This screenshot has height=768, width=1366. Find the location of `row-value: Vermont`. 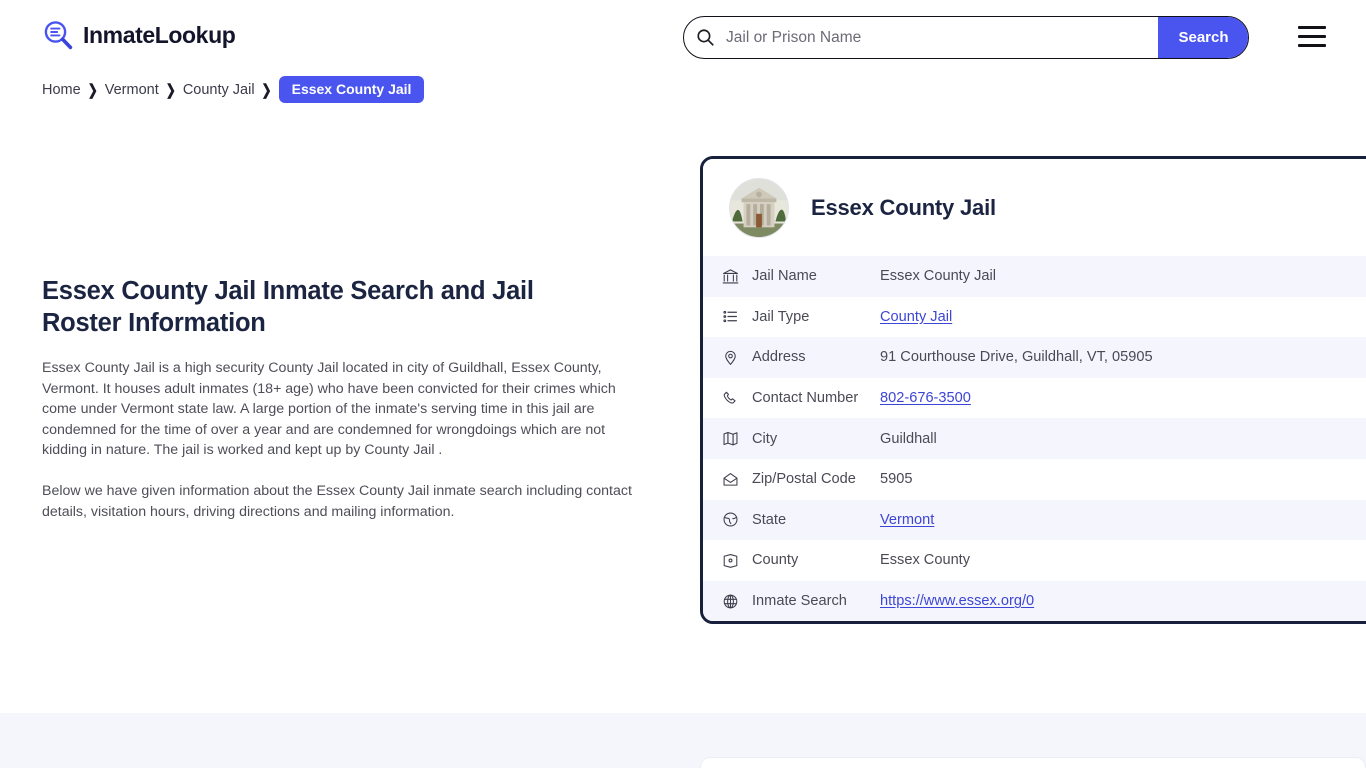

row-value: Vermont is located at coordinates (1123, 520).